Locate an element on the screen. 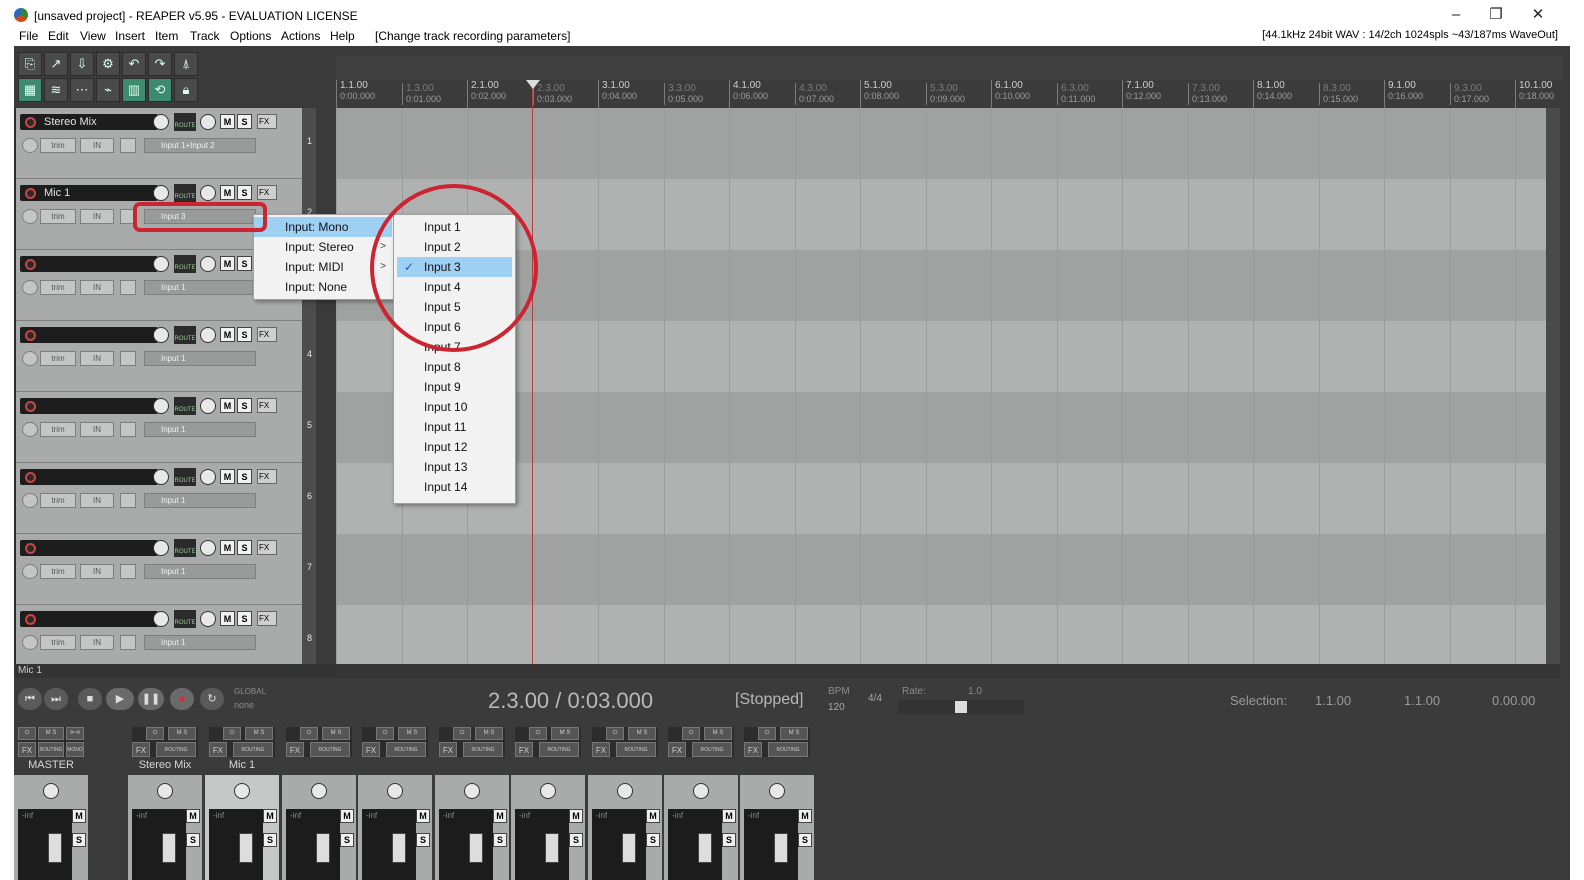 The height and width of the screenshot is (880, 1584). bpm-value: 120 is located at coordinates (836, 707).